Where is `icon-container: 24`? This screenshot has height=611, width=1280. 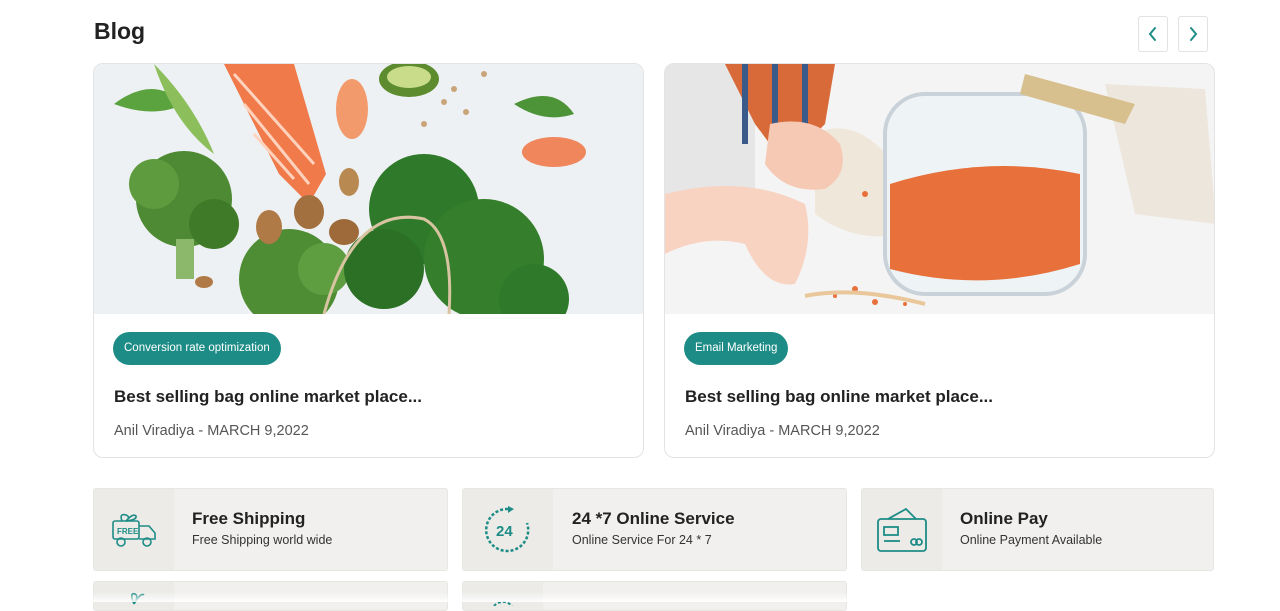
icon-container: 24 is located at coordinates (508, 529).